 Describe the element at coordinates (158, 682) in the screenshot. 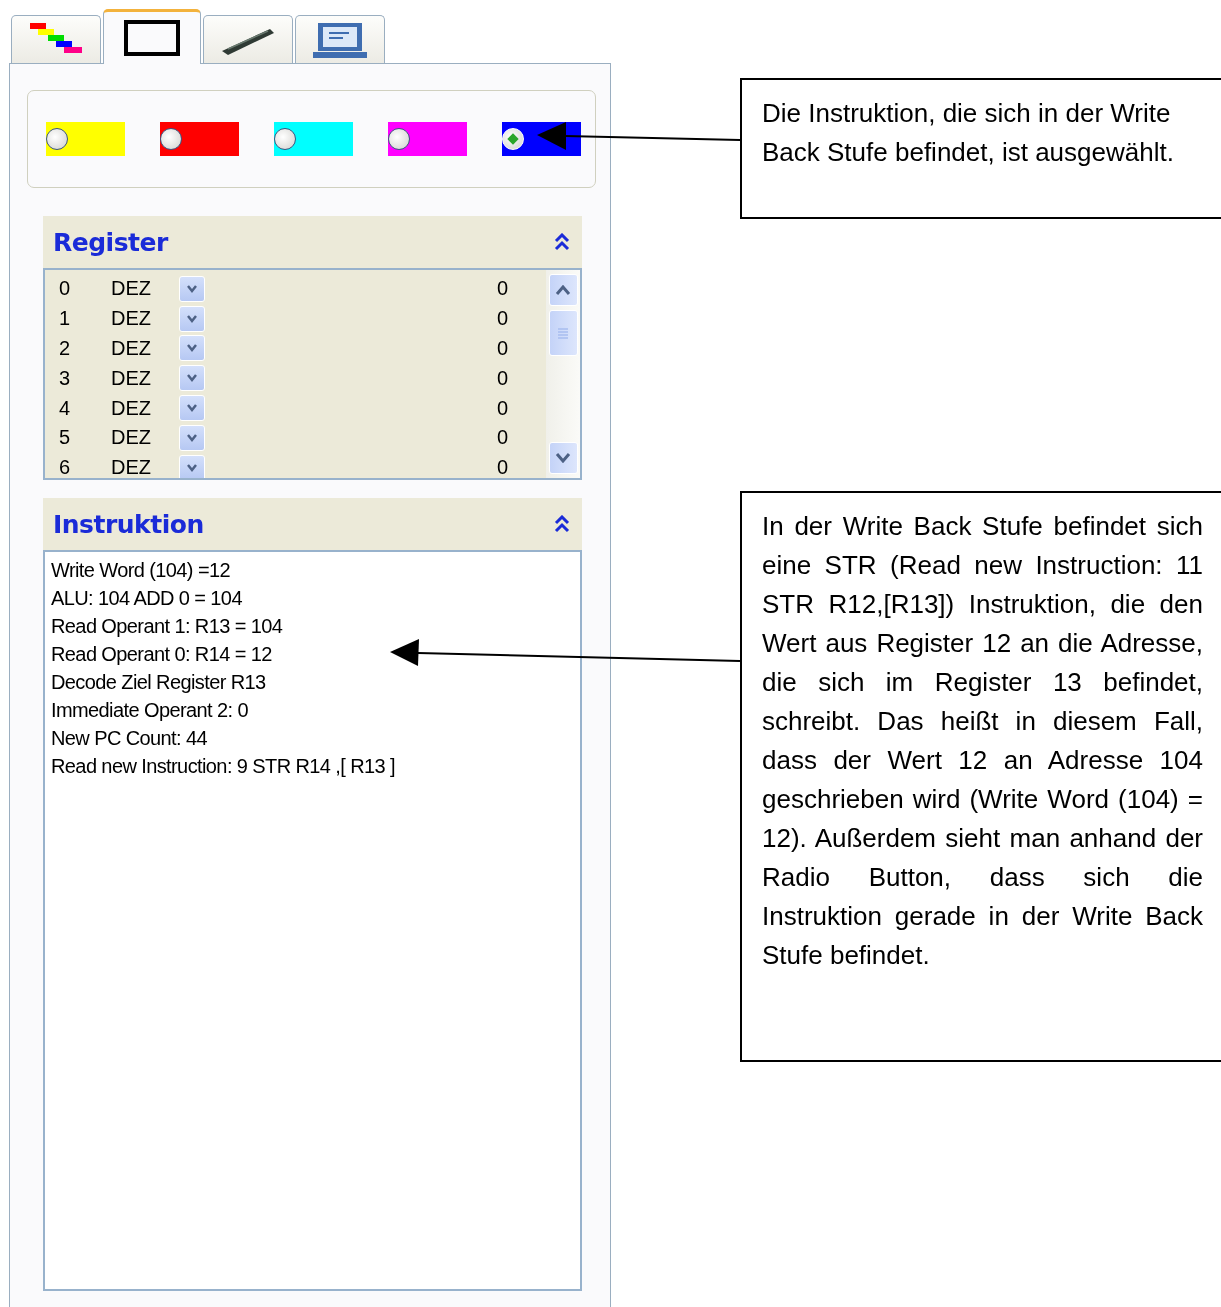

I see `log-line: Decode Ziel Register R13` at that location.